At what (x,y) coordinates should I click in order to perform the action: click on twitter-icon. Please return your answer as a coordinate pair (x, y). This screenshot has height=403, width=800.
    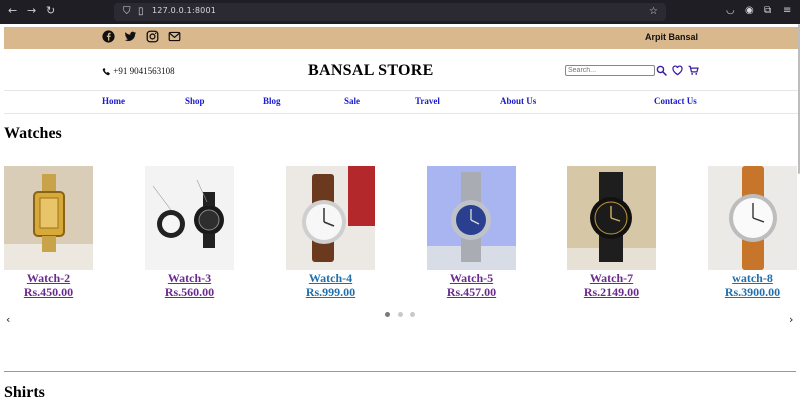
    Looking at the image, I should click on (130, 36).